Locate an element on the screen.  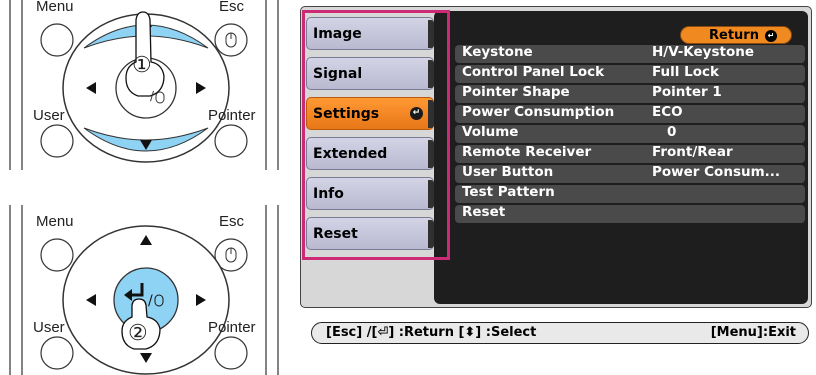
setting-row-volume: Volume 0 is located at coordinates (630, 134).